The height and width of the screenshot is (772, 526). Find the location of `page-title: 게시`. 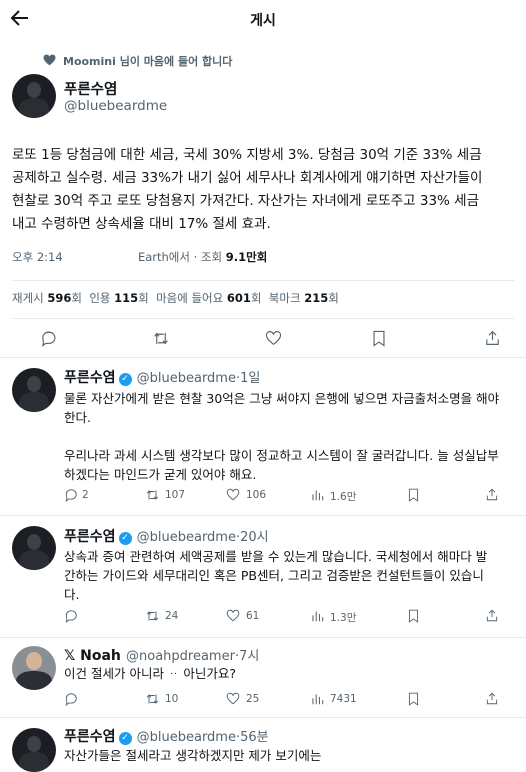

page-title: 게시 is located at coordinates (263, 21).